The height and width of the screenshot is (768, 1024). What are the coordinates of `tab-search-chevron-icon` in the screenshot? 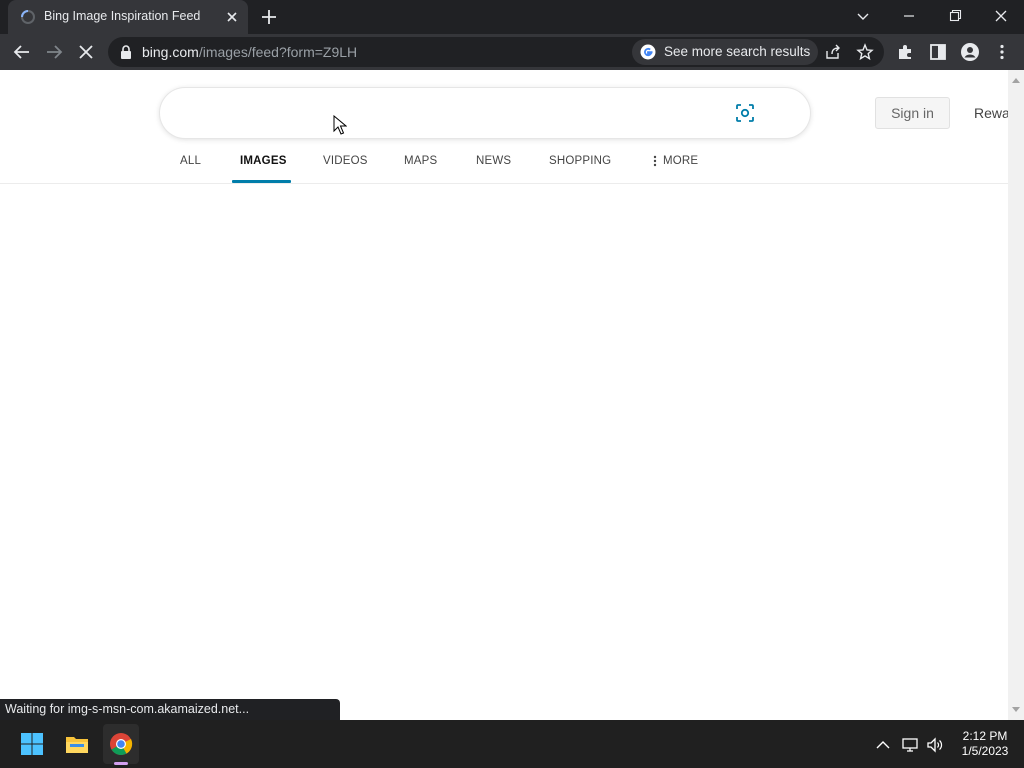 It's located at (863, 16).